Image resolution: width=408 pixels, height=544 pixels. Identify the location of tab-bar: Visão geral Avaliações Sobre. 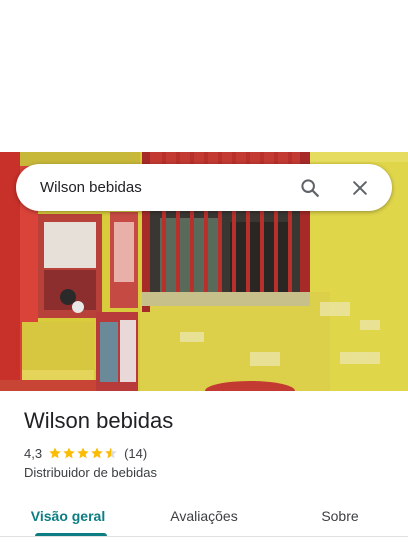
(204, 516).